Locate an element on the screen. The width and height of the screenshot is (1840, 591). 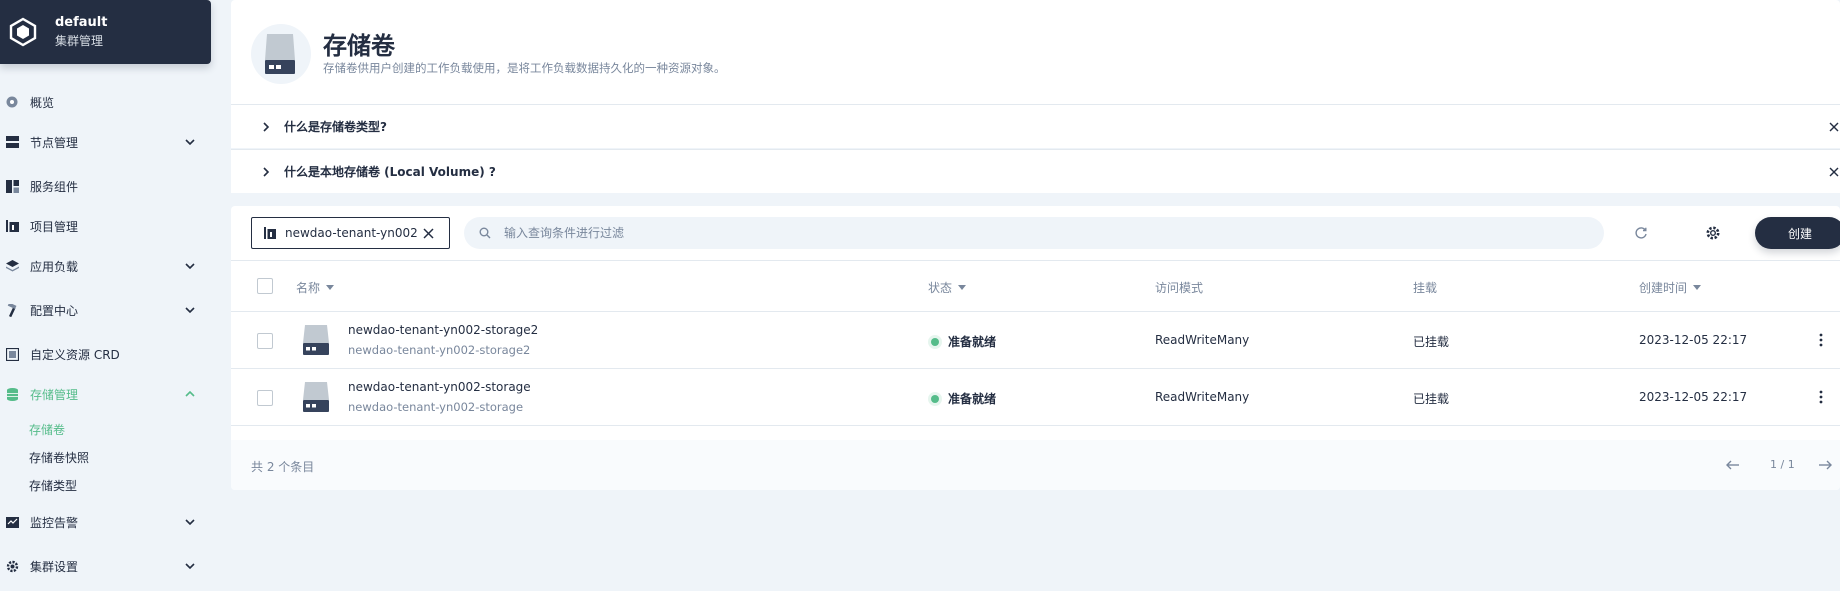
sidebar-item-monitoring: 监控告警 is located at coordinates (105, 522).